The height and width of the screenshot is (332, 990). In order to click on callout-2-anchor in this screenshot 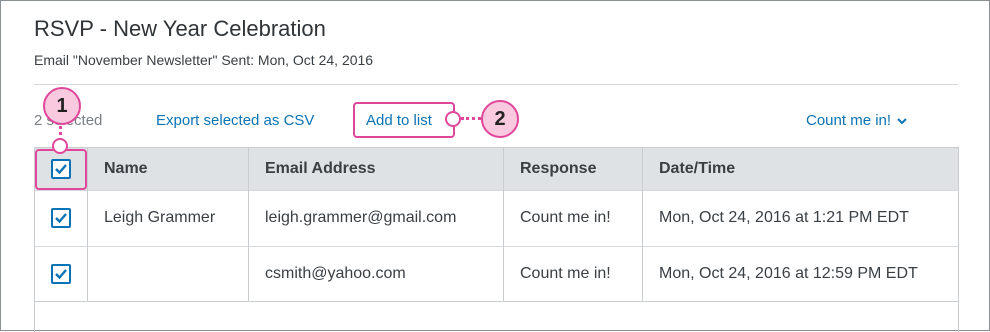, I will do `click(453, 119)`.